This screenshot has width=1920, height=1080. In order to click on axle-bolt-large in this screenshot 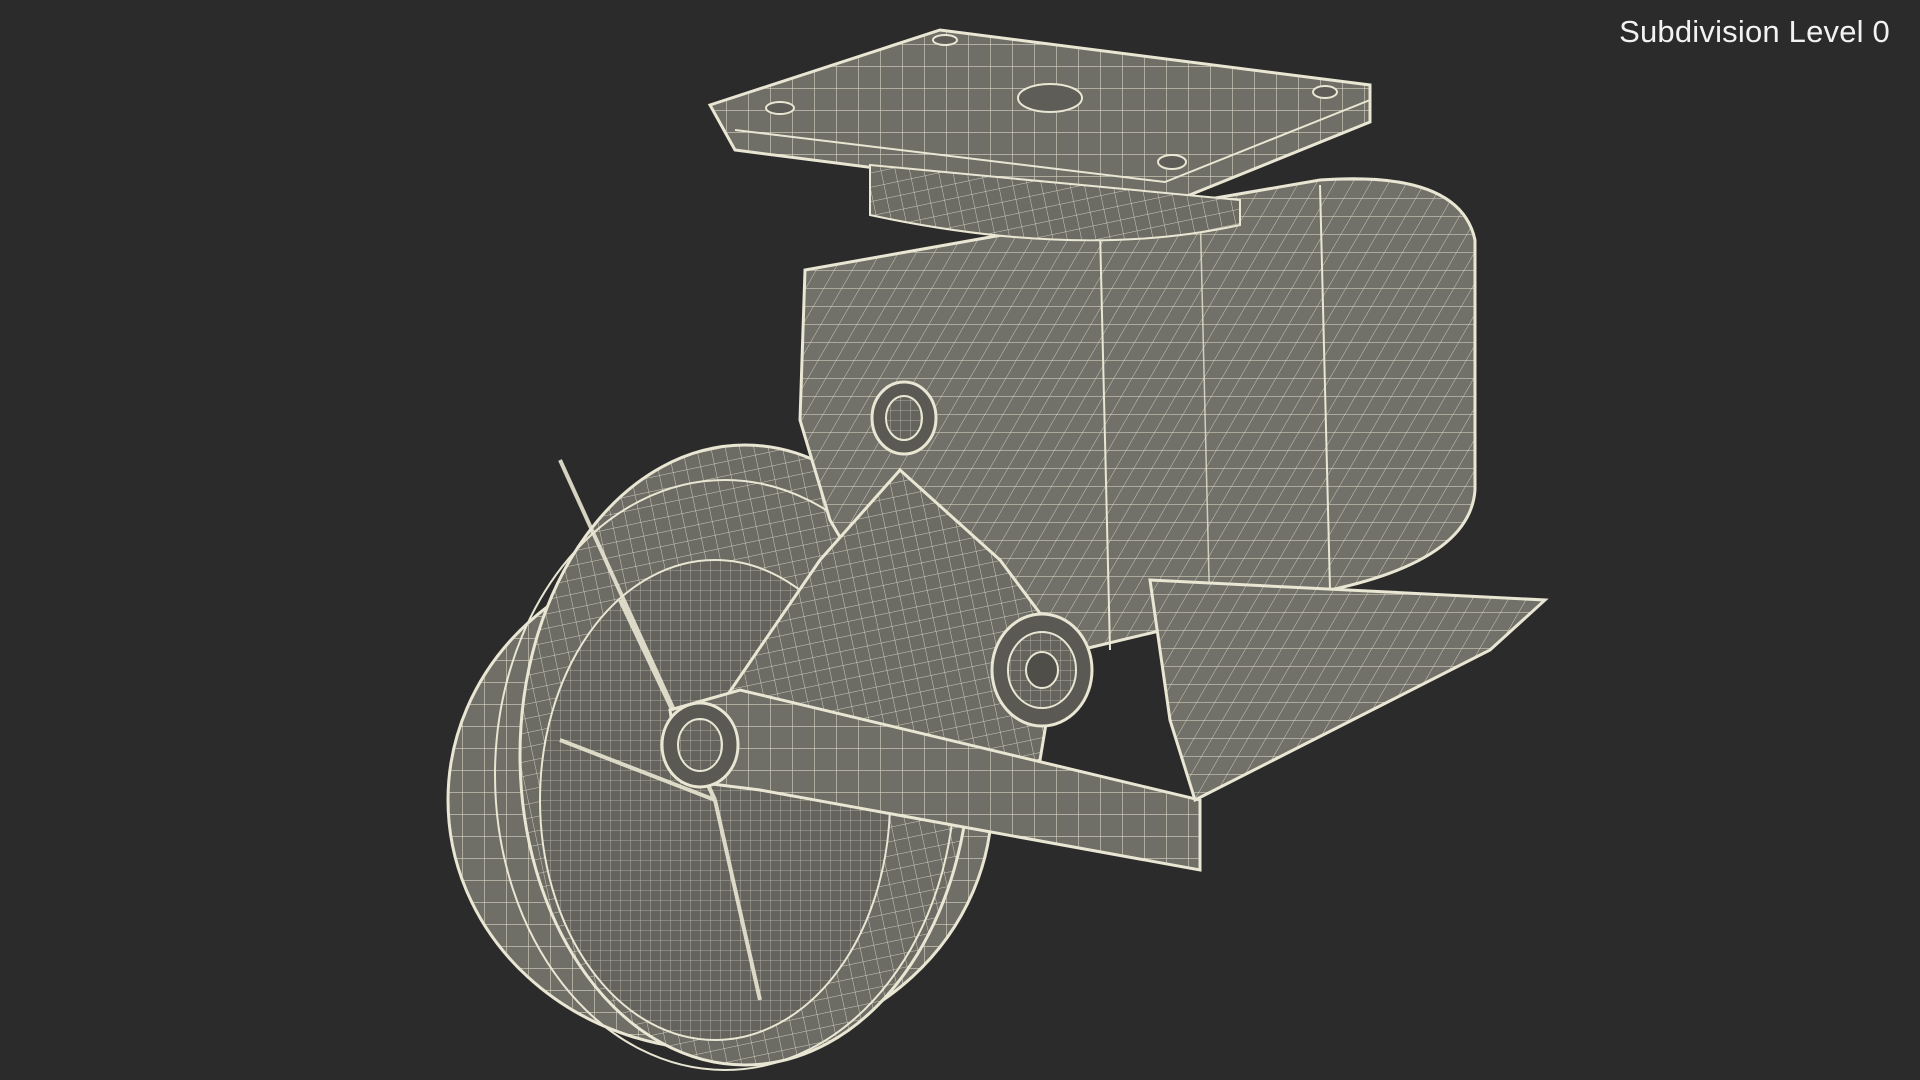, I will do `click(1042, 670)`.